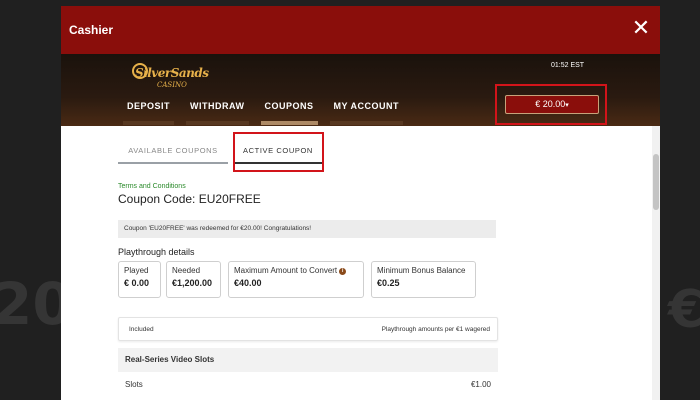 This screenshot has width=700, height=400. Describe the element at coordinates (480, 384) in the screenshot. I see `table-row-amount: €1.00` at that location.